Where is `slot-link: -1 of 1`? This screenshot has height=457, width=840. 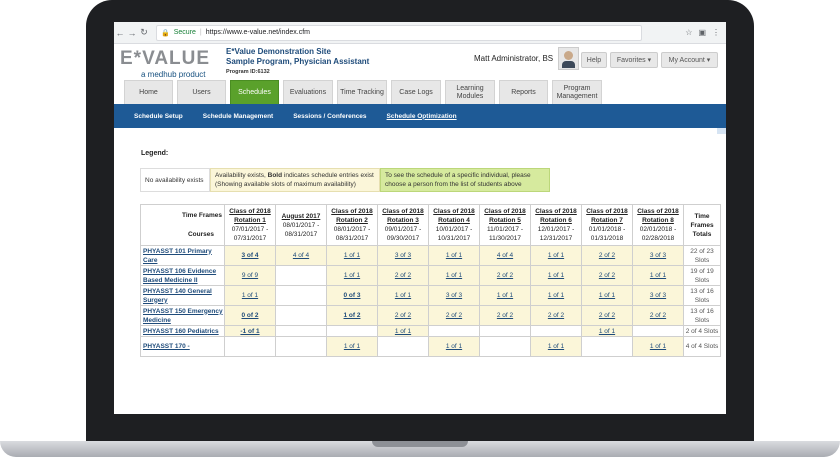
slot-link: -1 of 1 is located at coordinates (249, 331).